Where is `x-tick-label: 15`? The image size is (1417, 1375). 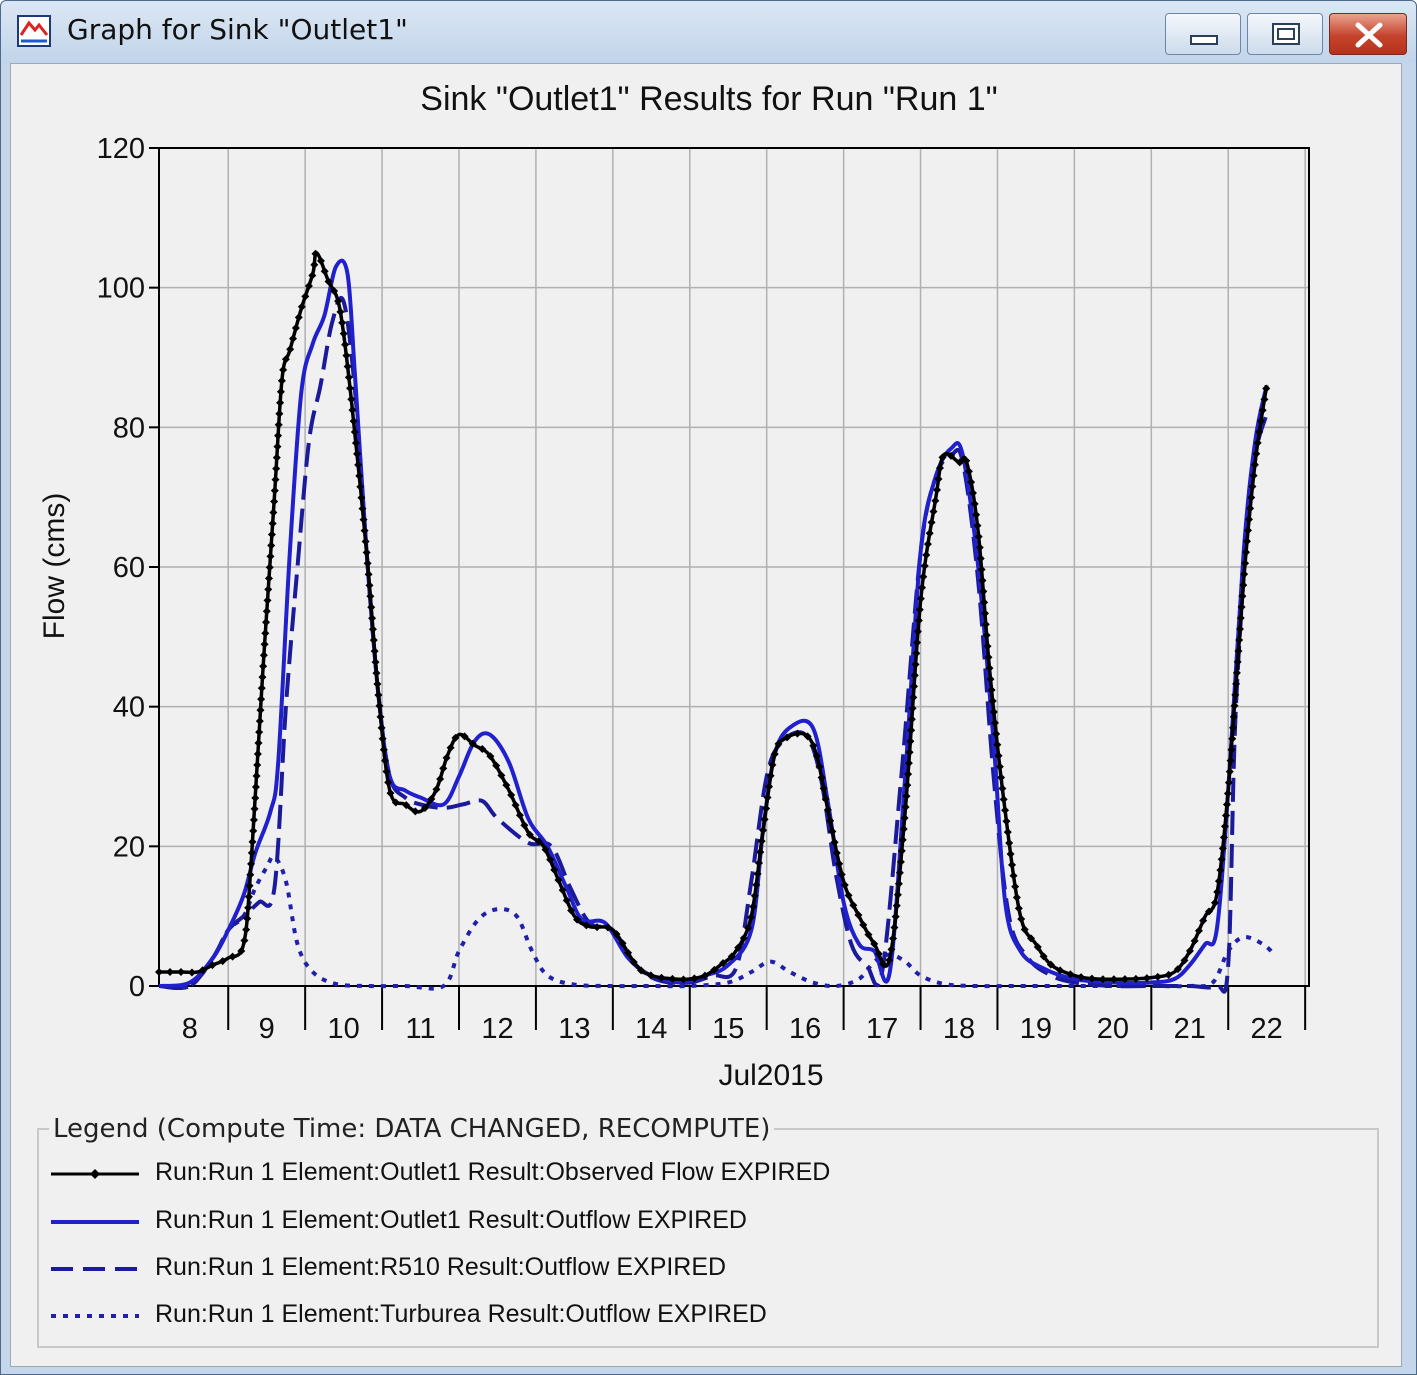
x-tick-label: 15 is located at coordinates (728, 1029).